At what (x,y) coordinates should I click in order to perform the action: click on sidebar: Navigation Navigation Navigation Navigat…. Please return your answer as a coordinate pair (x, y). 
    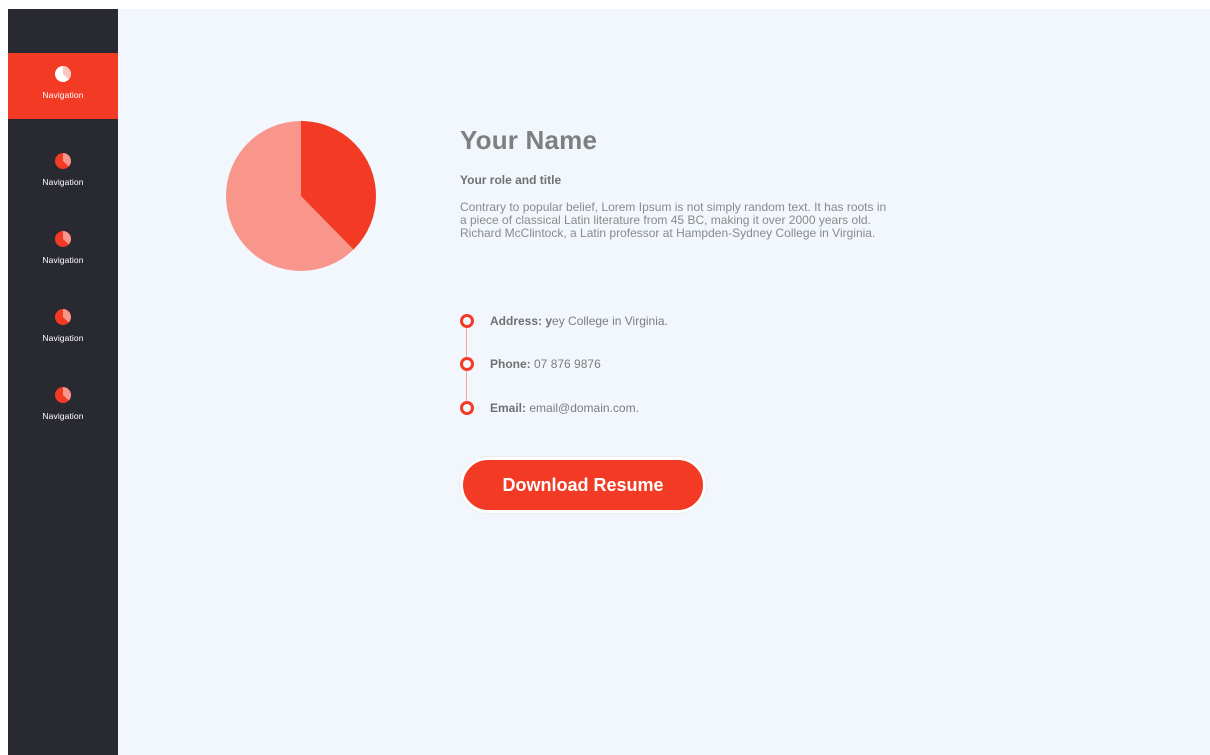
    Looking at the image, I should click on (63, 382).